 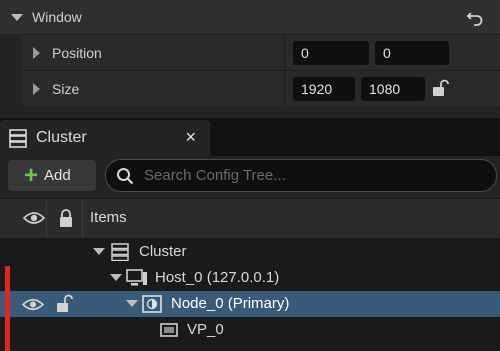 I want to click on tree-item-cluster: Cluster, so click(x=250, y=252).